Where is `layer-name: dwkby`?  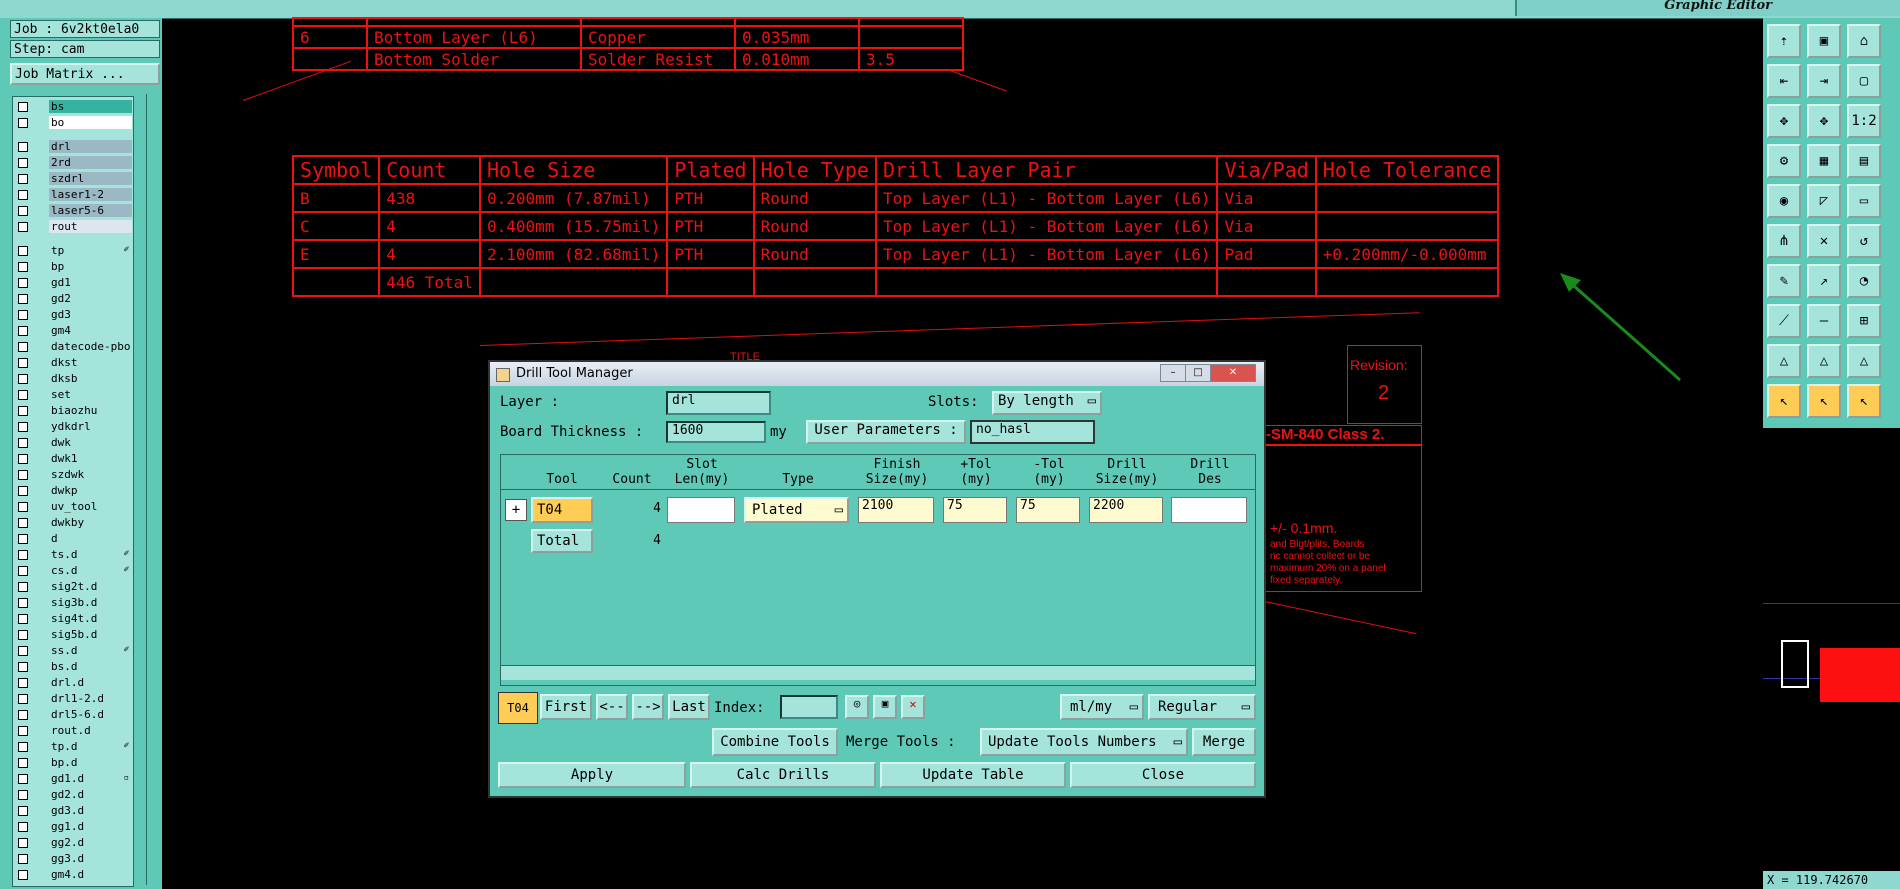 layer-name: dwkby is located at coordinates (90, 522).